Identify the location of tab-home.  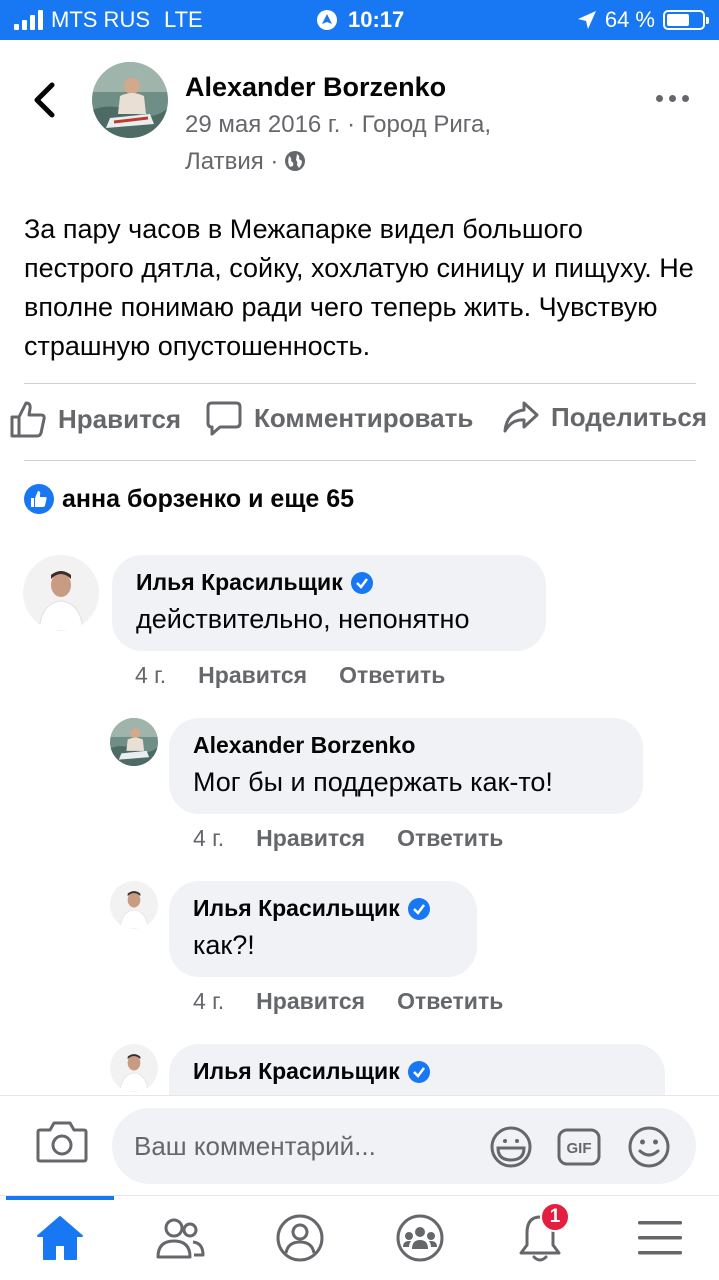
(60, 1238).